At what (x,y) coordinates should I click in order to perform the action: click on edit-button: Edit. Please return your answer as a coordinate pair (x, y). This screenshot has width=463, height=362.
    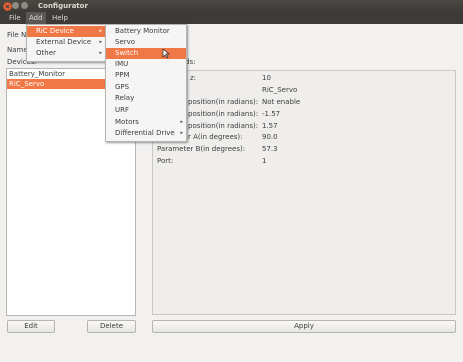
    Looking at the image, I should click on (31, 326).